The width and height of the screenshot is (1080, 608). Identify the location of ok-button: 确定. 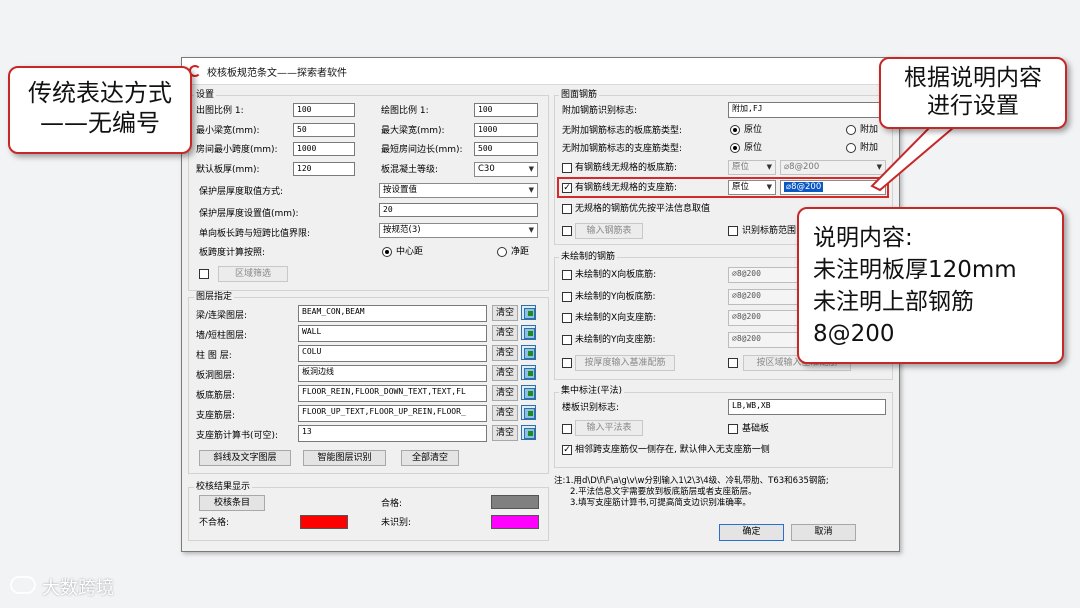
(751, 532).